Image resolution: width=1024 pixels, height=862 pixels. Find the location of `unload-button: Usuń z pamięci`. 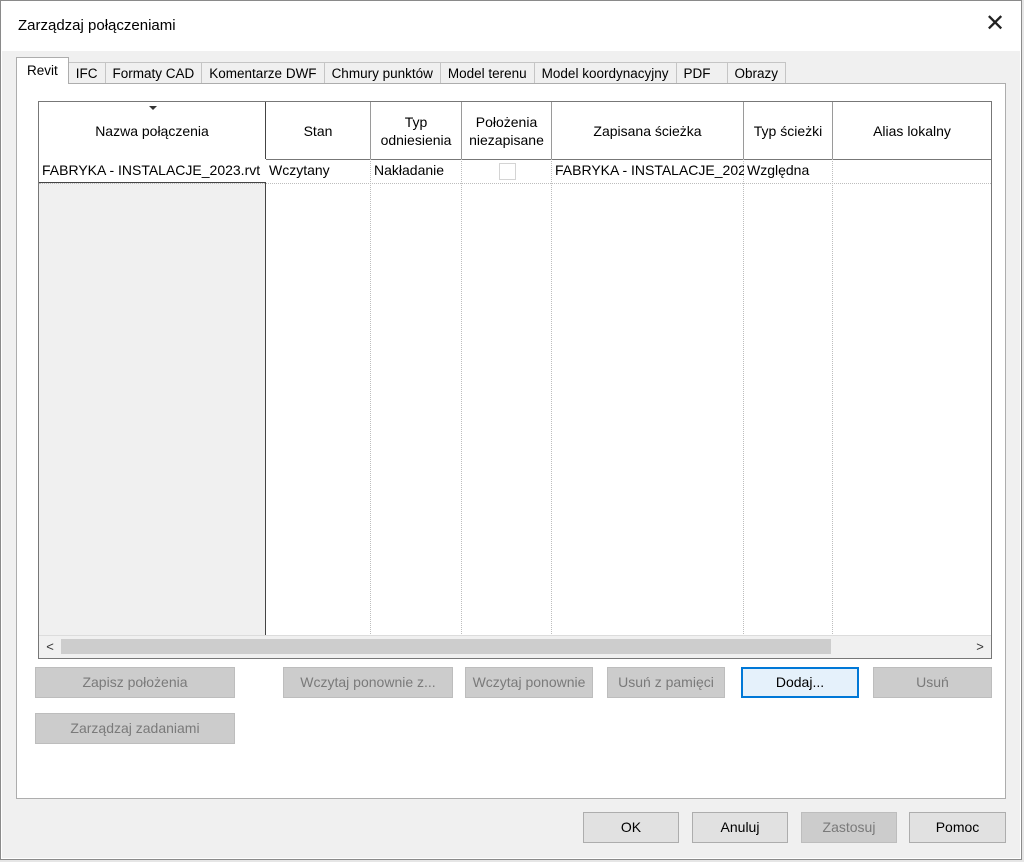

unload-button: Usuń z pamięci is located at coordinates (666, 682).